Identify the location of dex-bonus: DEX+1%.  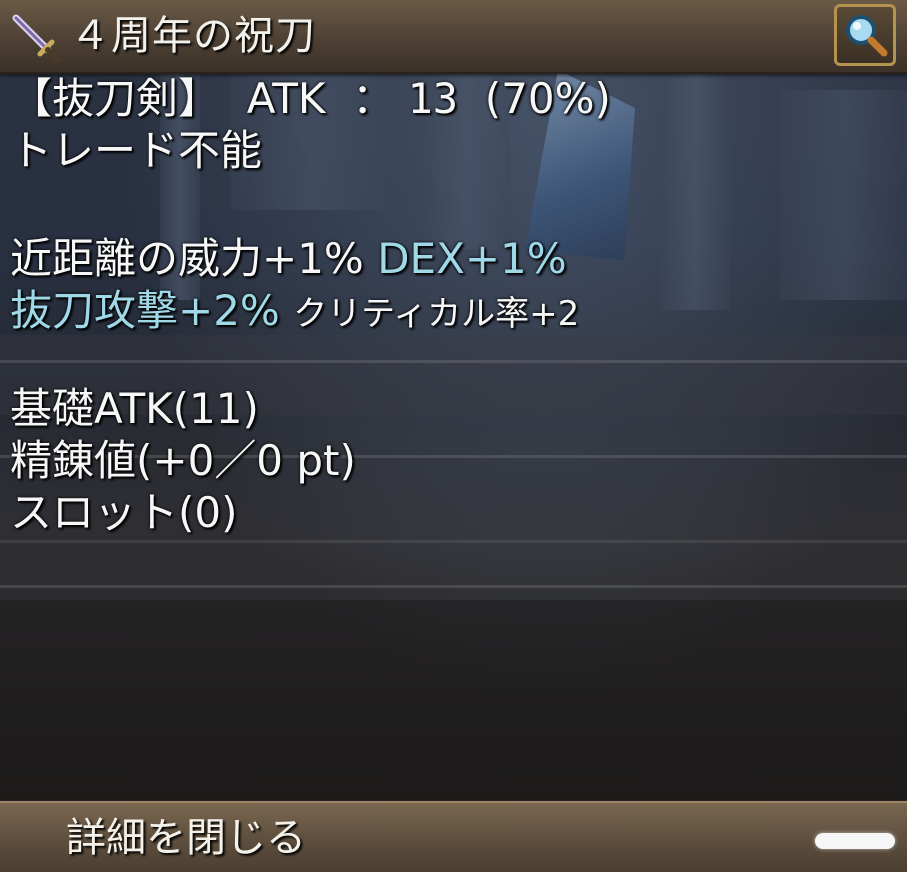
(472, 258).